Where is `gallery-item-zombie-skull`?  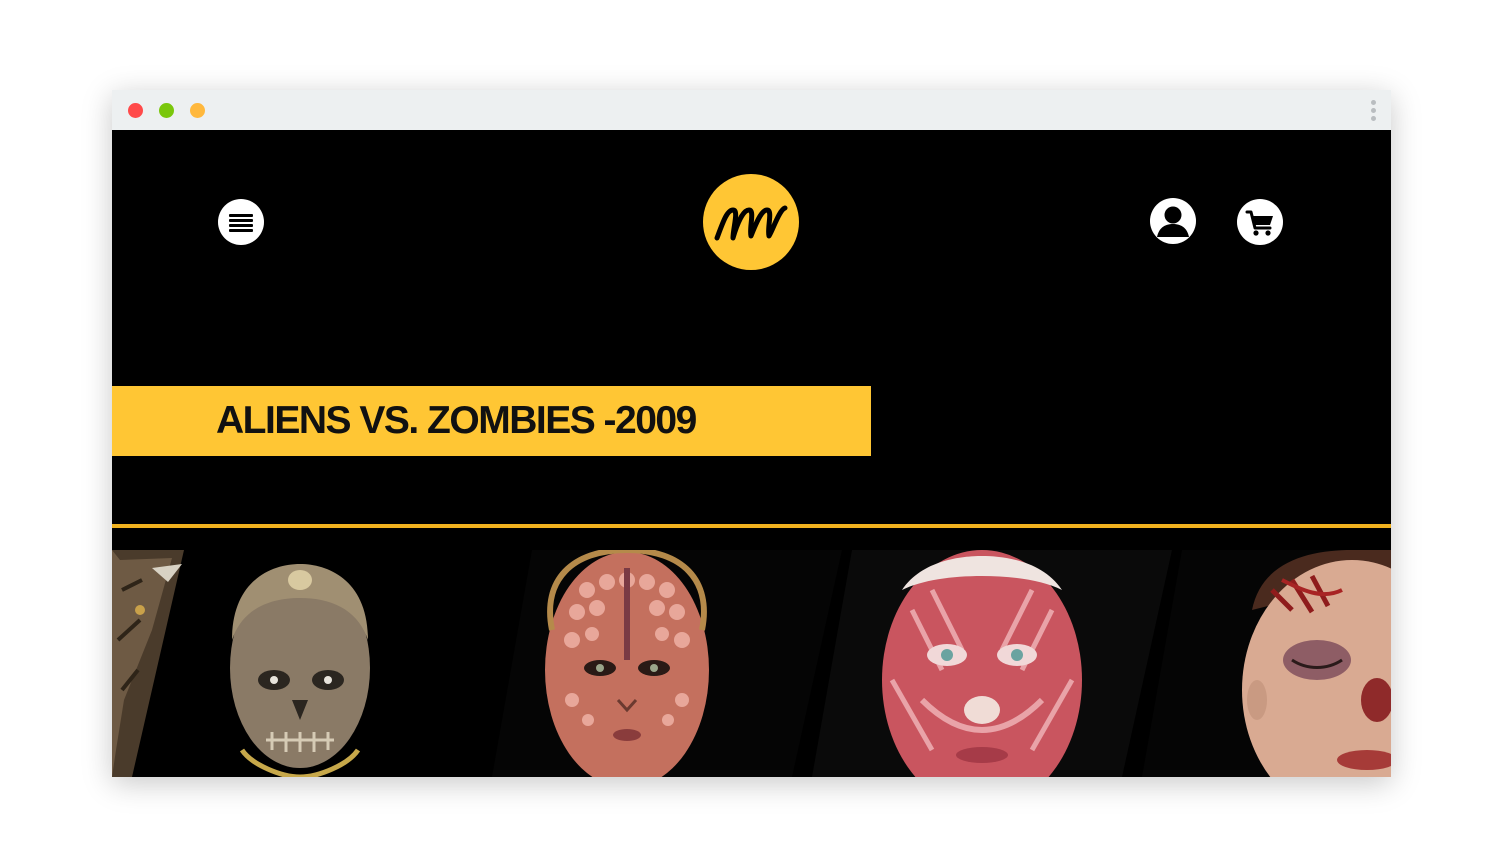
gallery-item-zombie-skull is located at coordinates (352, 663).